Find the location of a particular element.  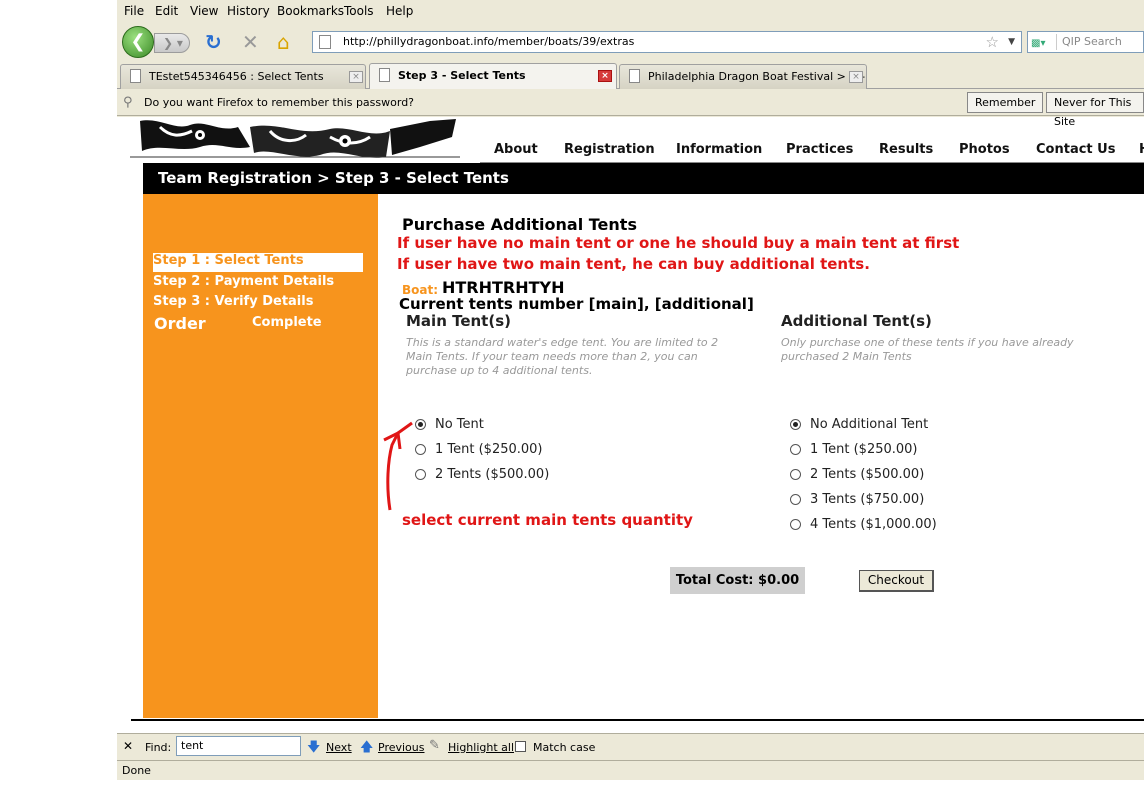

nav-information: Information is located at coordinates (719, 149).